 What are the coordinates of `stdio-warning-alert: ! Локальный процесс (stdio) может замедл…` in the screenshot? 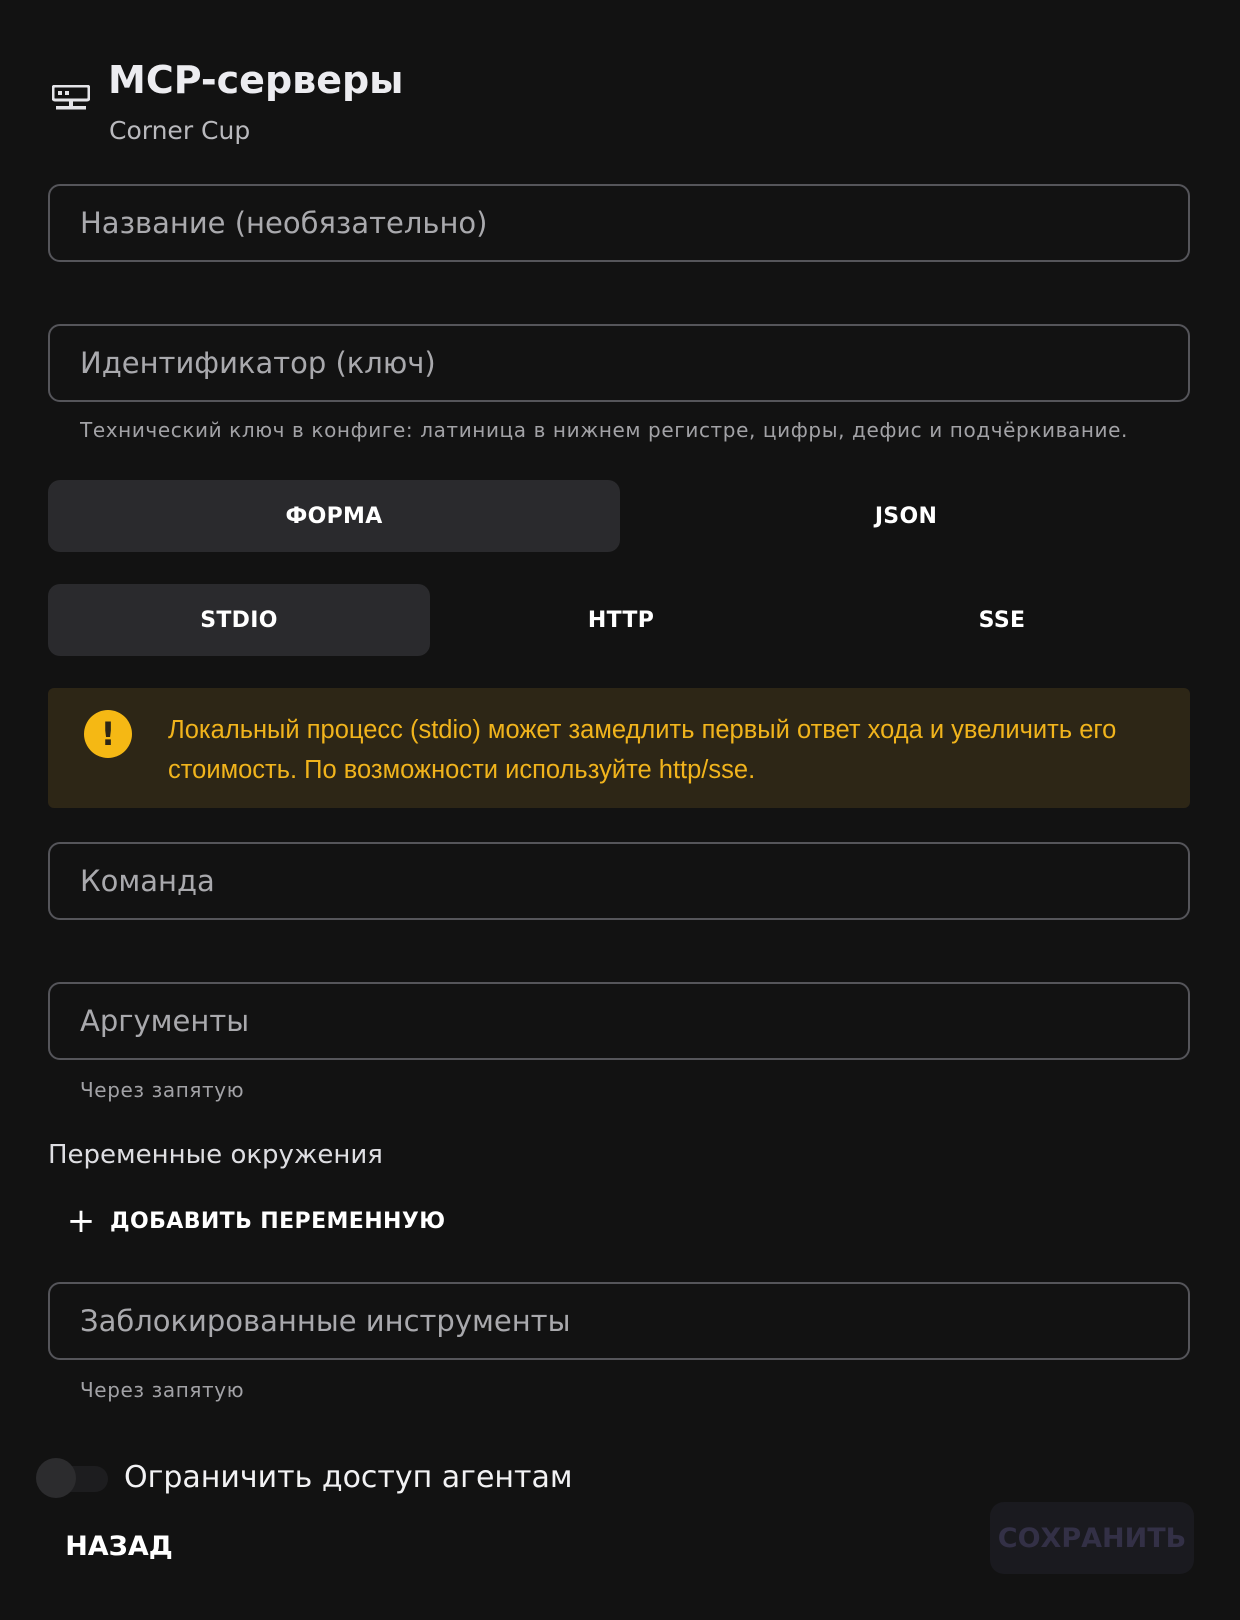 It's located at (619, 748).